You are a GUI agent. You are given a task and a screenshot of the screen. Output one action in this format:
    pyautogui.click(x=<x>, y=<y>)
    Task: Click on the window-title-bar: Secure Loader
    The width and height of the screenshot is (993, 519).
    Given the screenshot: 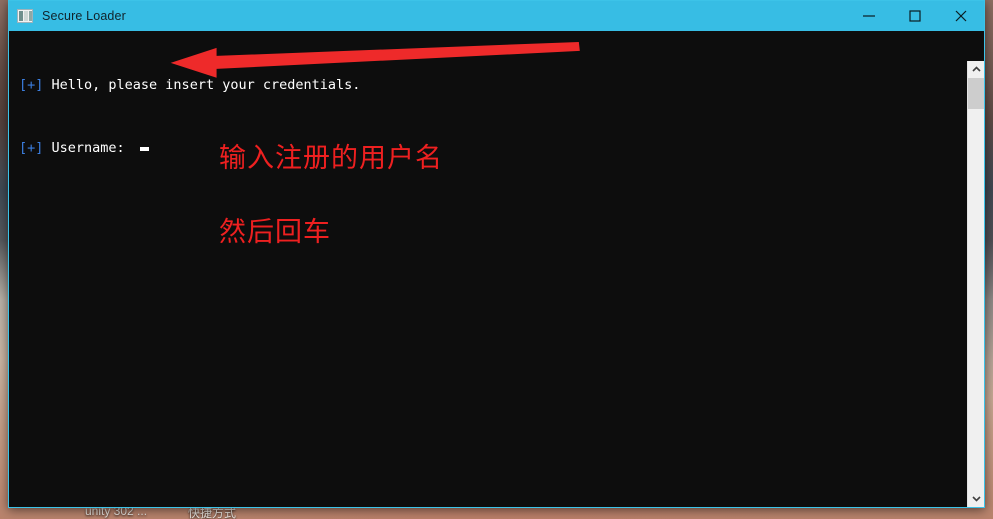 What is the action you would take?
    pyautogui.click(x=496, y=16)
    